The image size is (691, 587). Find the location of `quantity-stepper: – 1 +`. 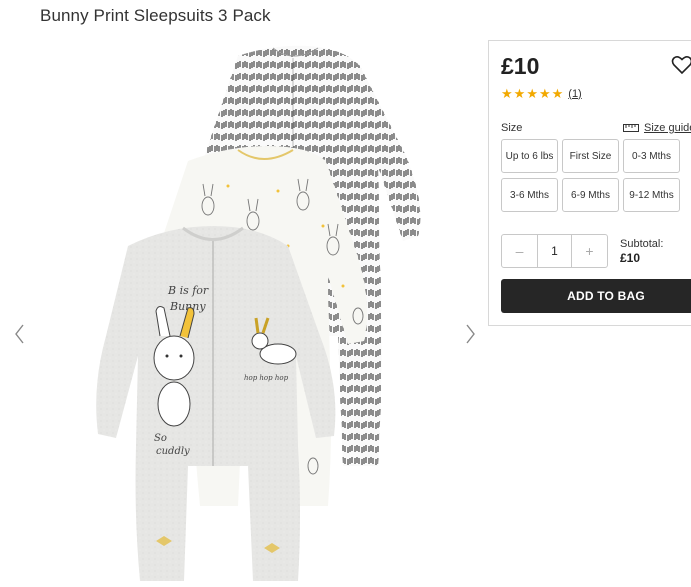

quantity-stepper: – 1 + is located at coordinates (554, 251).